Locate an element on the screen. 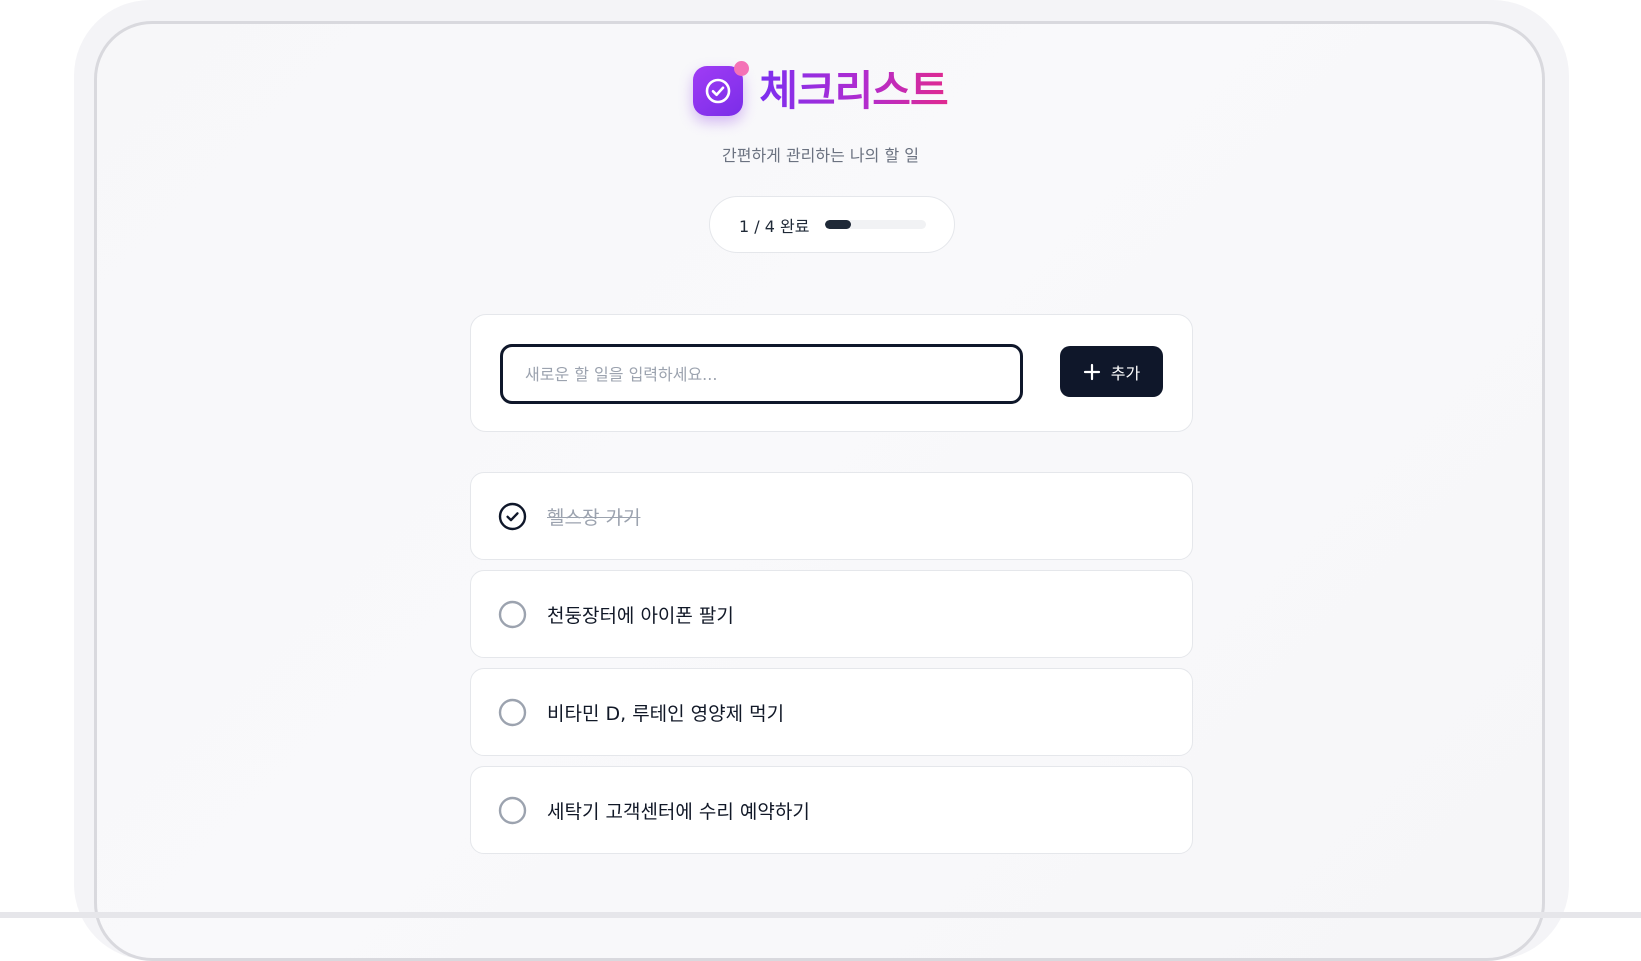  app-subtitle: 간편하게 관리하는 나의 할 일 is located at coordinates (820, 155).